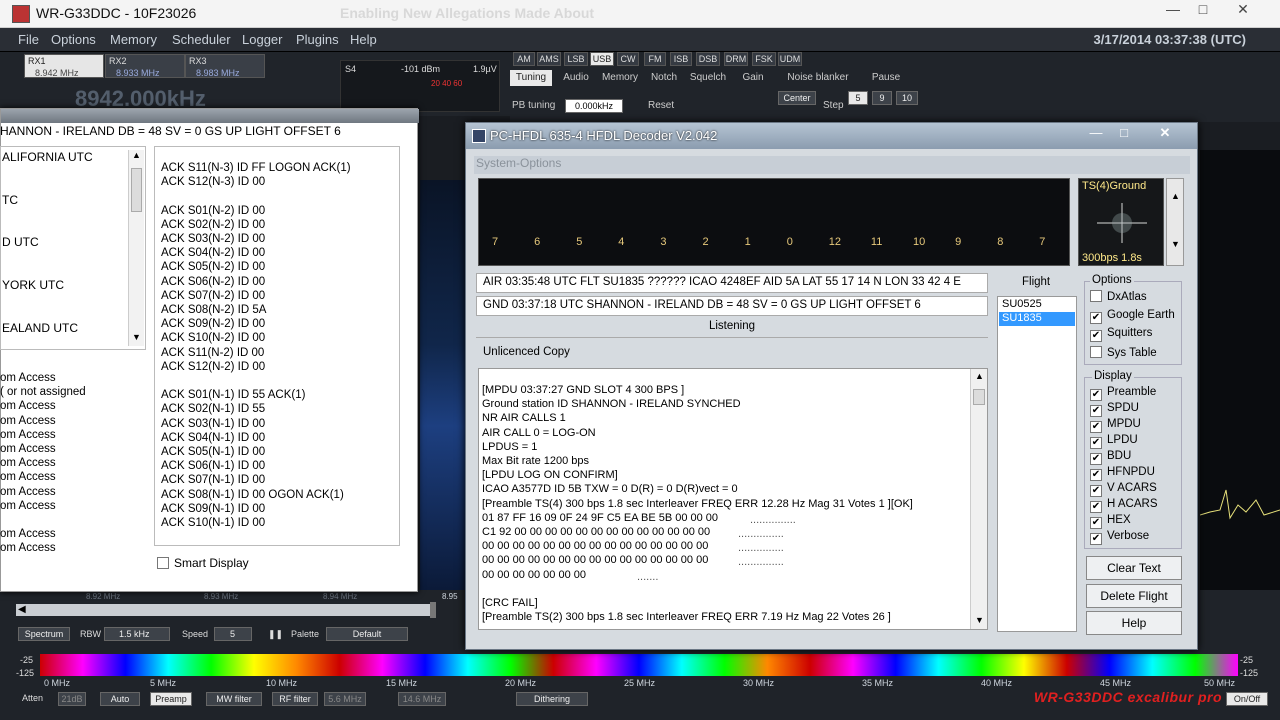 Image resolution: width=1280 pixels, height=720 pixels. What do you see at coordinates (317, 39) in the screenshot?
I see `menu-plugins: Plugins` at bounding box center [317, 39].